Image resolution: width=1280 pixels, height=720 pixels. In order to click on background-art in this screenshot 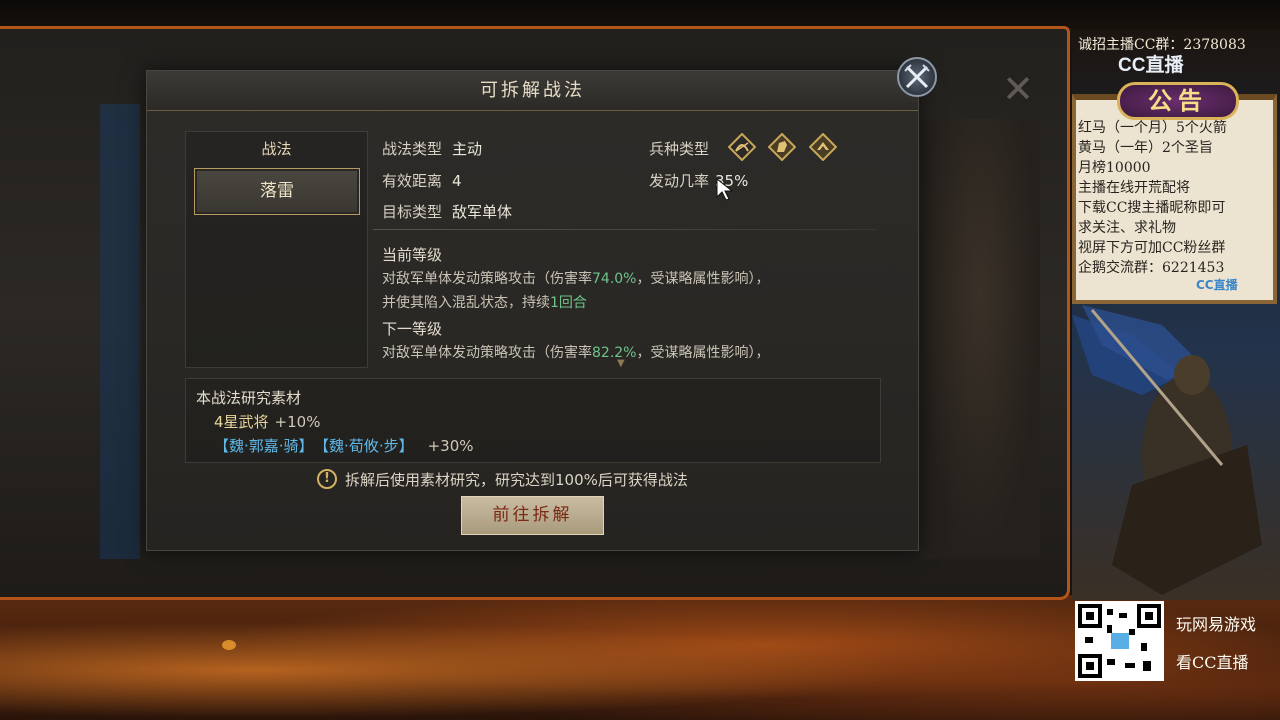, I will do `click(980, 339)`.